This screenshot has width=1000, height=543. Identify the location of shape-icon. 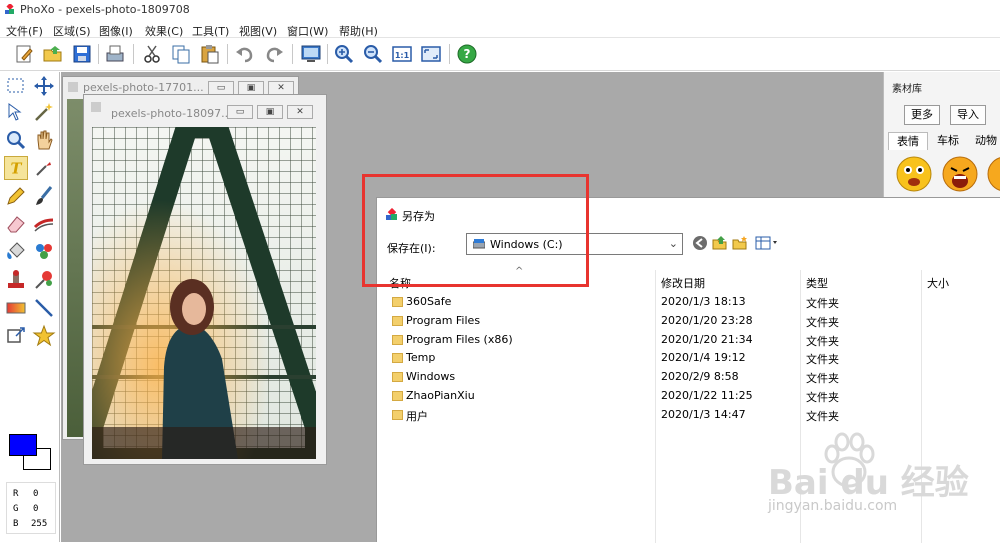
(44, 336).